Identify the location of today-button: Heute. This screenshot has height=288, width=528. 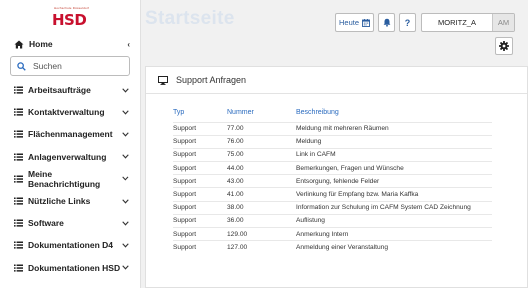
(354, 22).